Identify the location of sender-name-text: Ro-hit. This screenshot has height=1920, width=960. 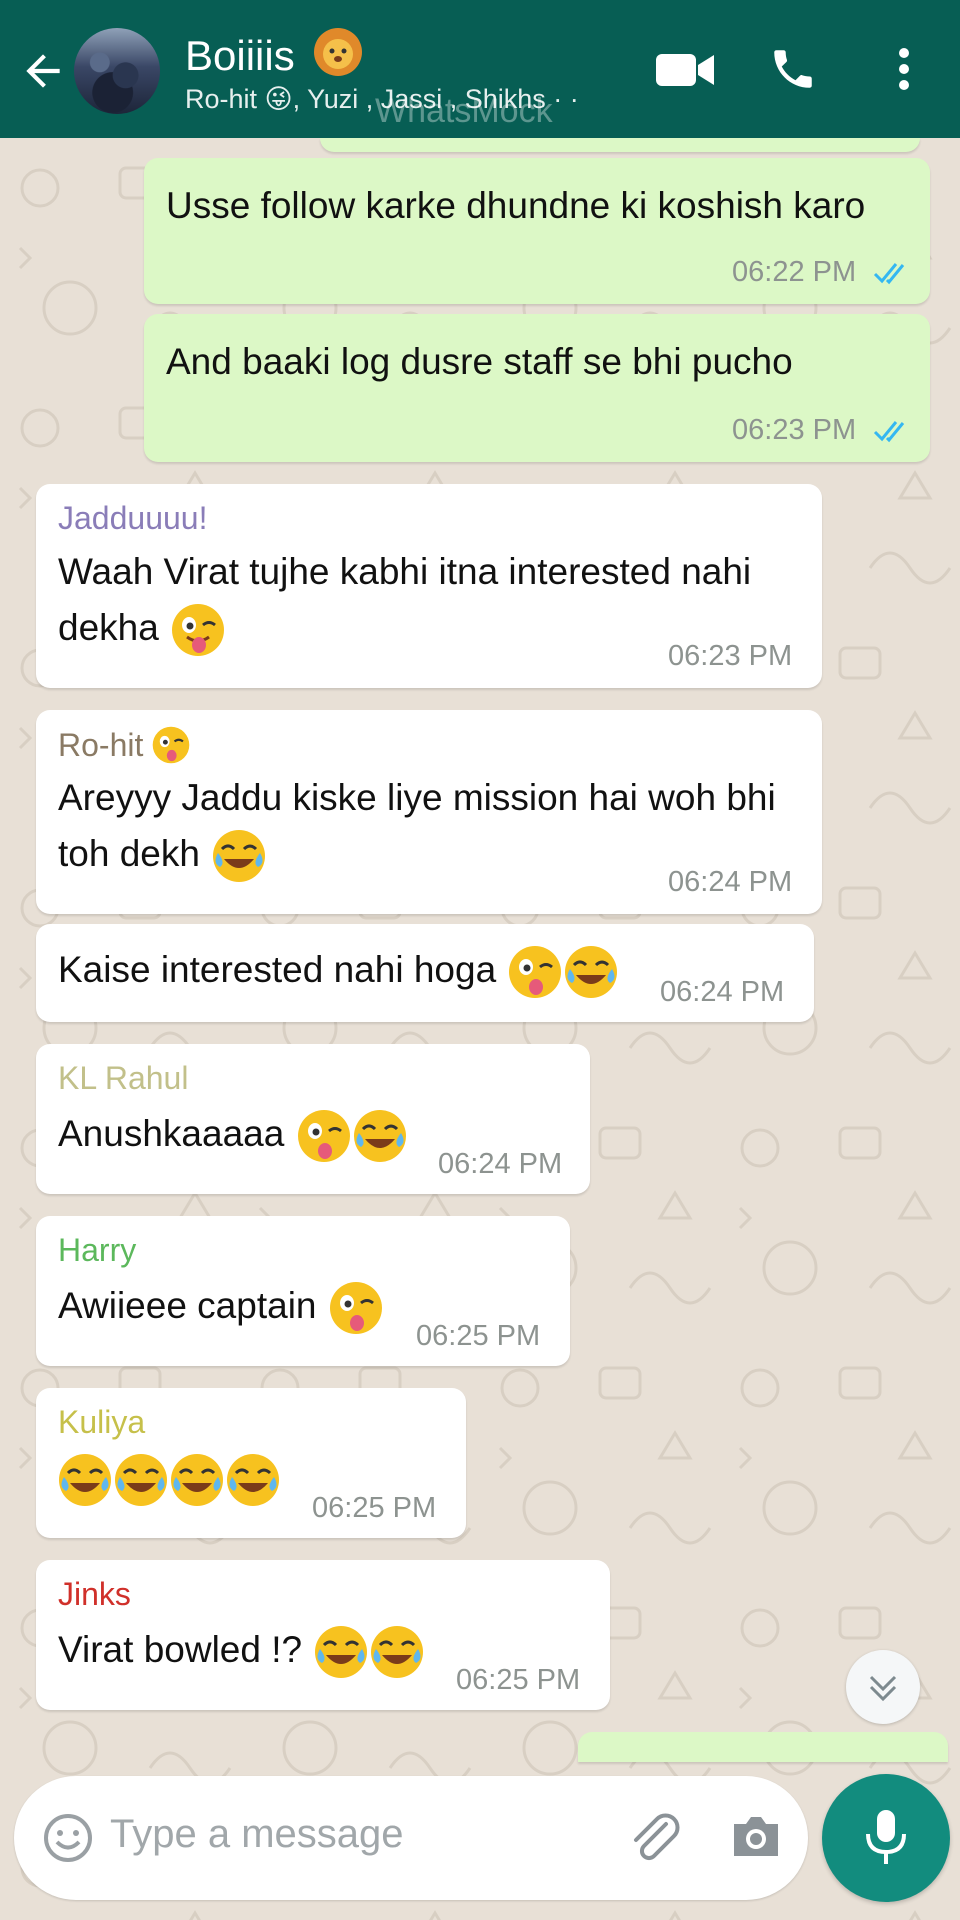
(101, 745).